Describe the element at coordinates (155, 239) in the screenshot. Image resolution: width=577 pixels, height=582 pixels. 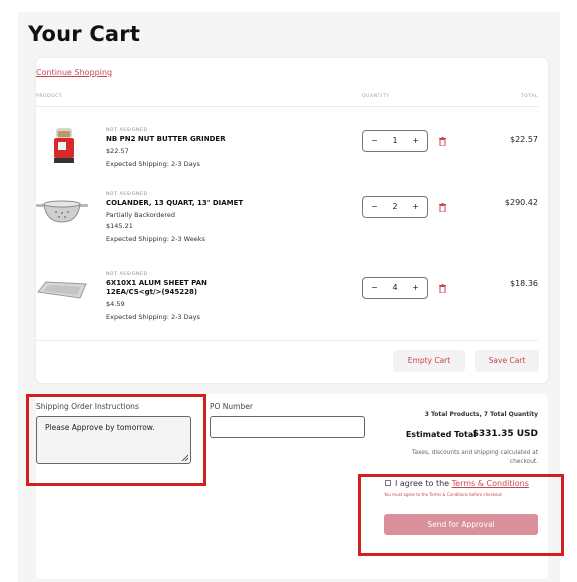
I see `item-shipping: Expected Shipping: 2-3 Weeks` at that location.